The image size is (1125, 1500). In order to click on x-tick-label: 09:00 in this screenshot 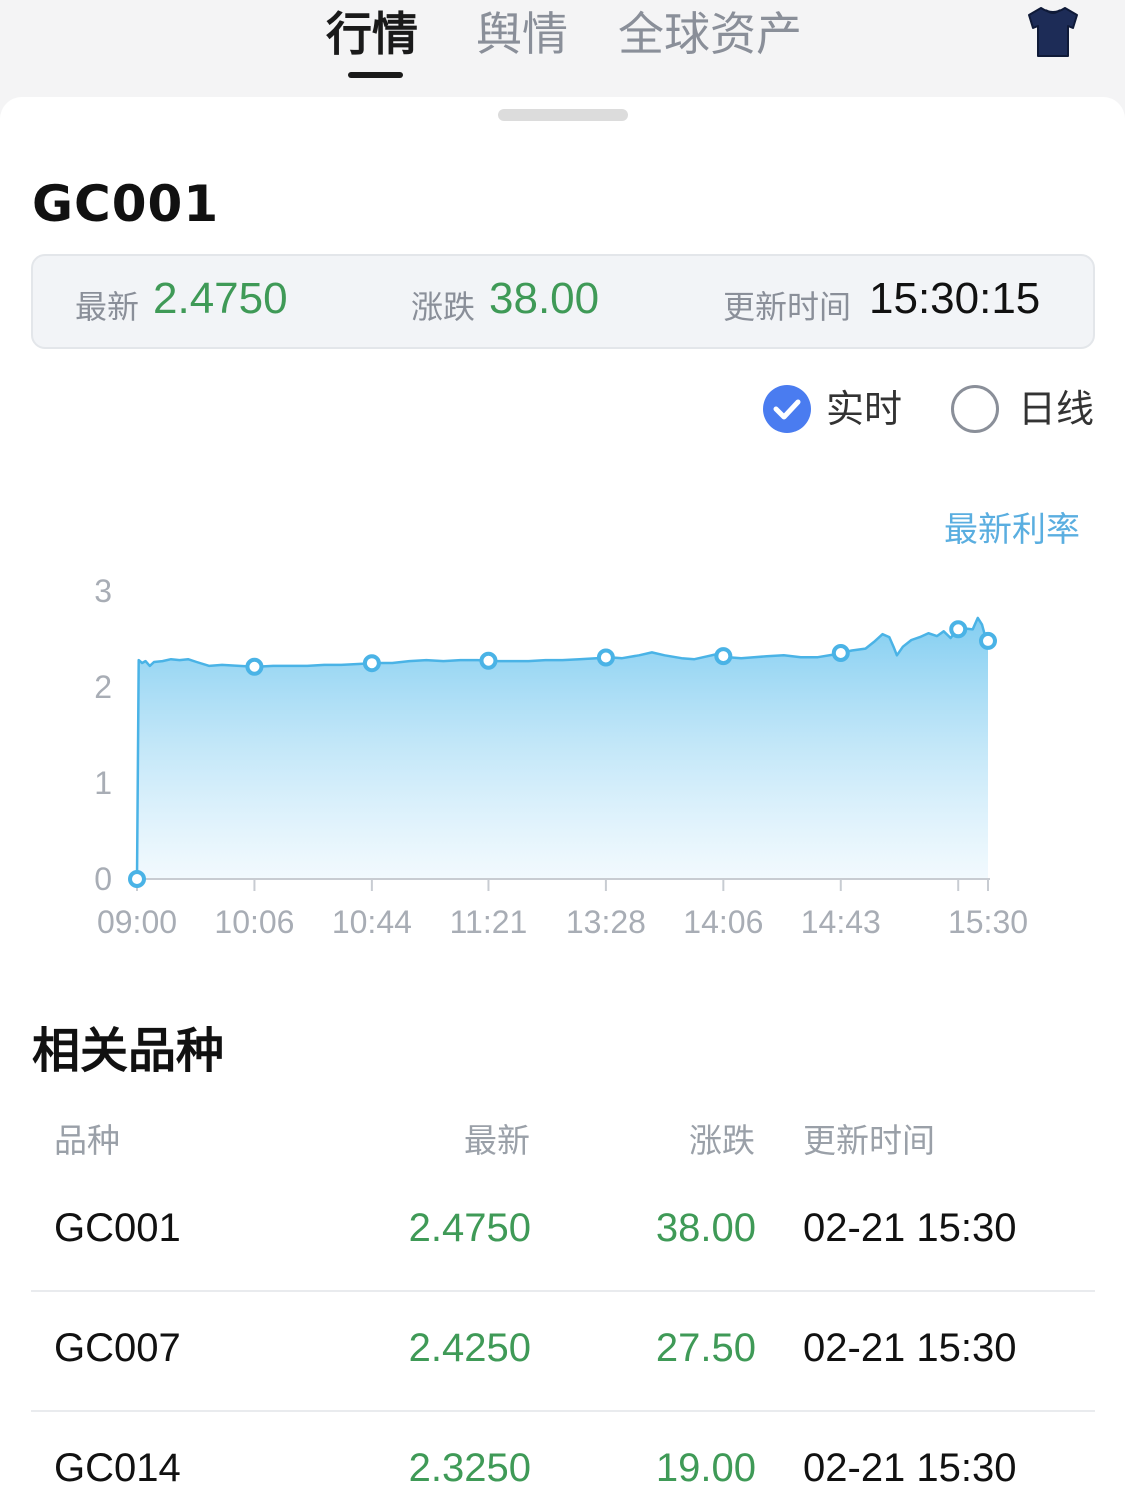, I will do `click(137, 922)`.